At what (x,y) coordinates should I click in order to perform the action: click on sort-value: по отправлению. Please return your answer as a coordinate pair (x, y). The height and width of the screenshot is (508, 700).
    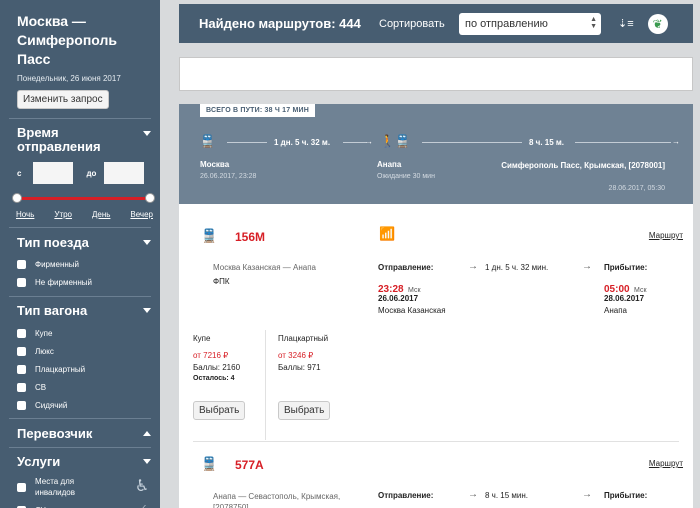
    Looking at the image, I should click on (506, 23).